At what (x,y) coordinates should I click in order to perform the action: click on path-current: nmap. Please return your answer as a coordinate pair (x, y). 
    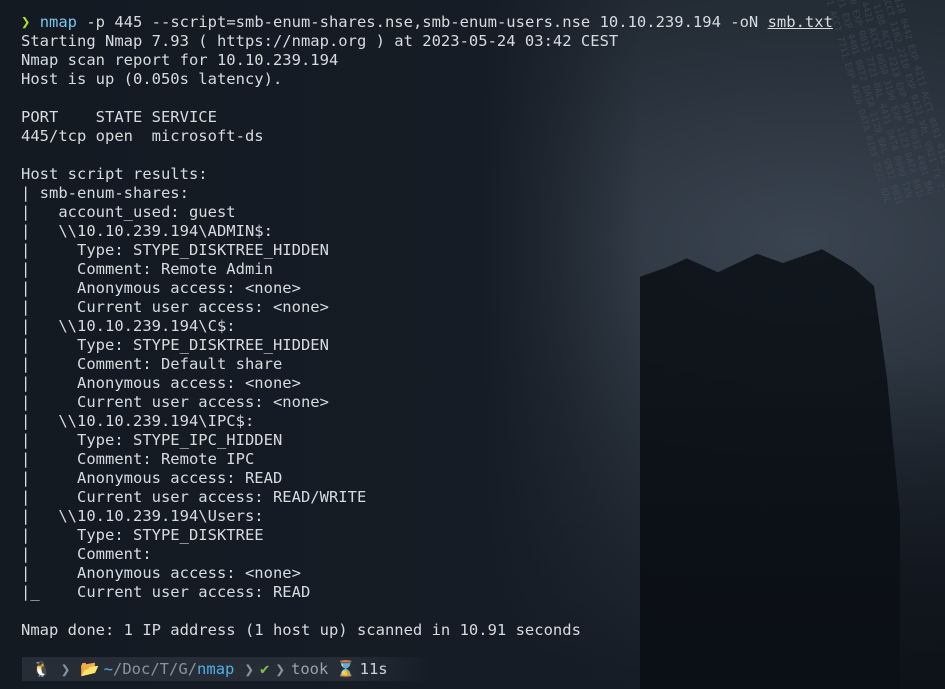
    Looking at the image, I should click on (216, 669).